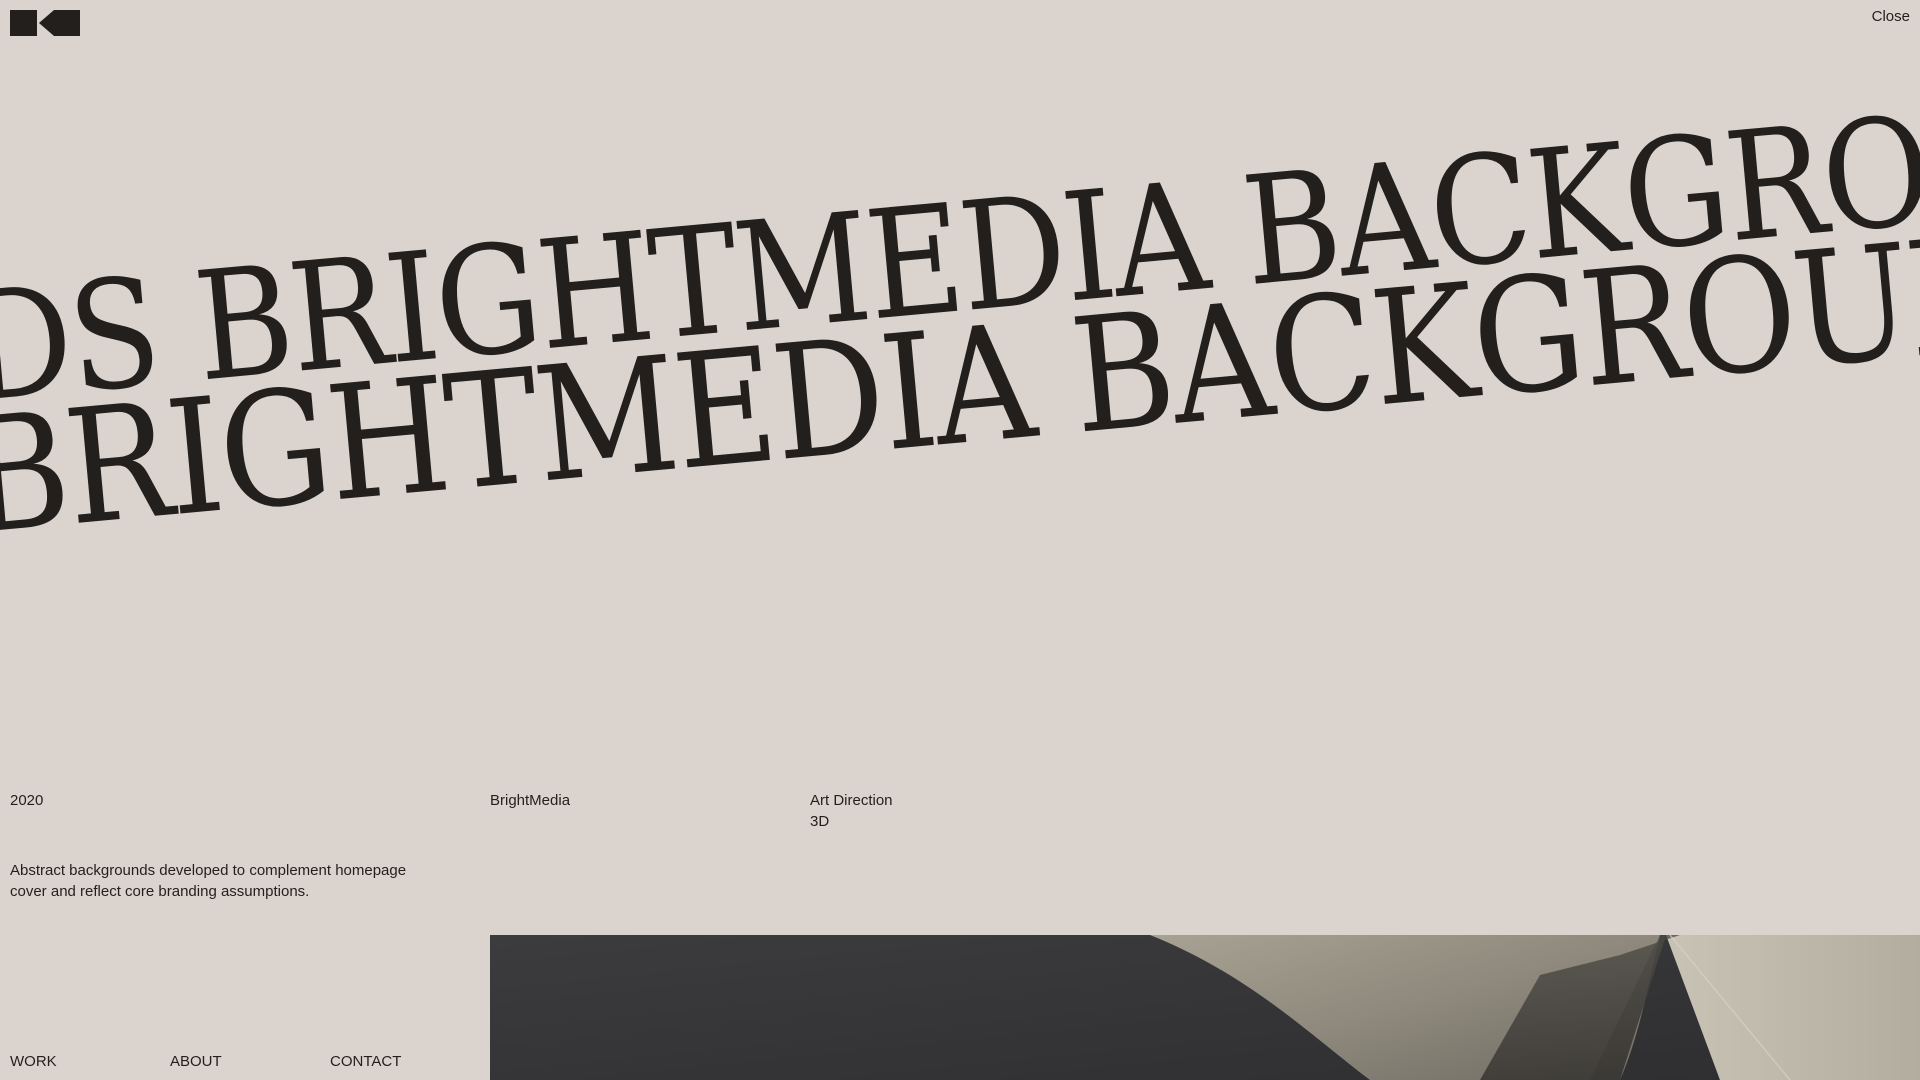 Image resolution: width=1920 pixels, height=1080 pixels. What do you see at coordinates (196, 1061) in the screenshot?
I see `nav-about: ABOUT` at bounding box center [196, 1061].